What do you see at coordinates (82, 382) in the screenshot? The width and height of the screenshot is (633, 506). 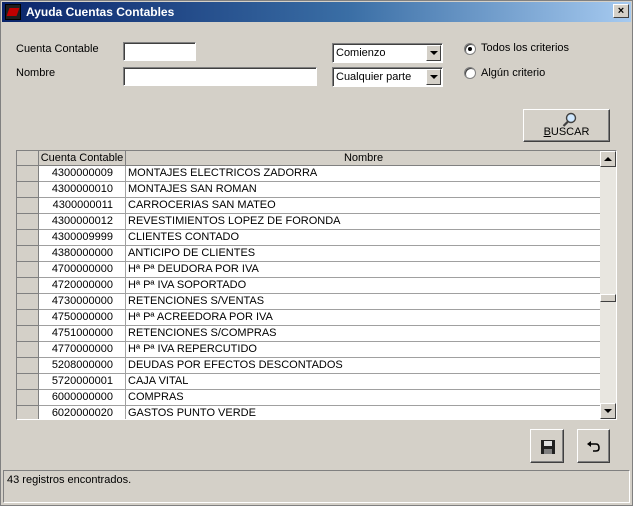 I see `cuenta-cell: 5720000001` at bounding box center [82, 382].